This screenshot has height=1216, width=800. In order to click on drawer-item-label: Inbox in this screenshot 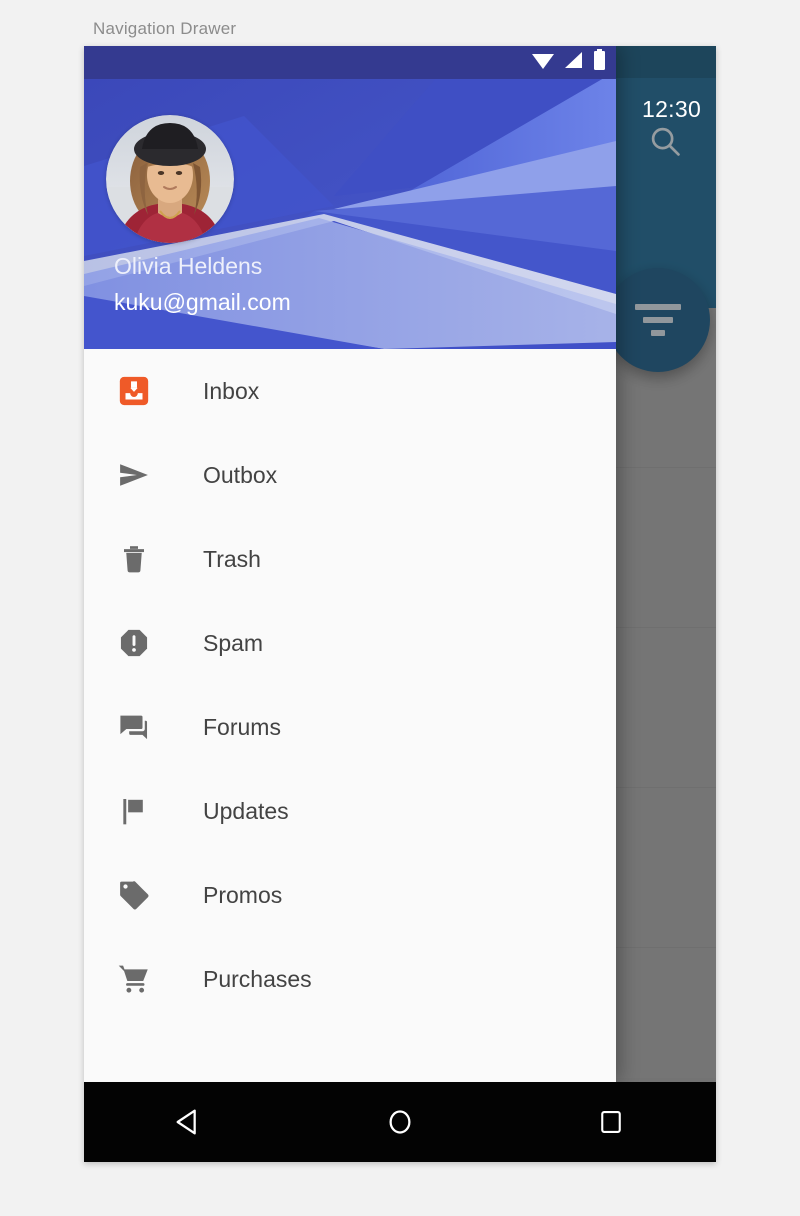, I will do `click(231, 390)`.